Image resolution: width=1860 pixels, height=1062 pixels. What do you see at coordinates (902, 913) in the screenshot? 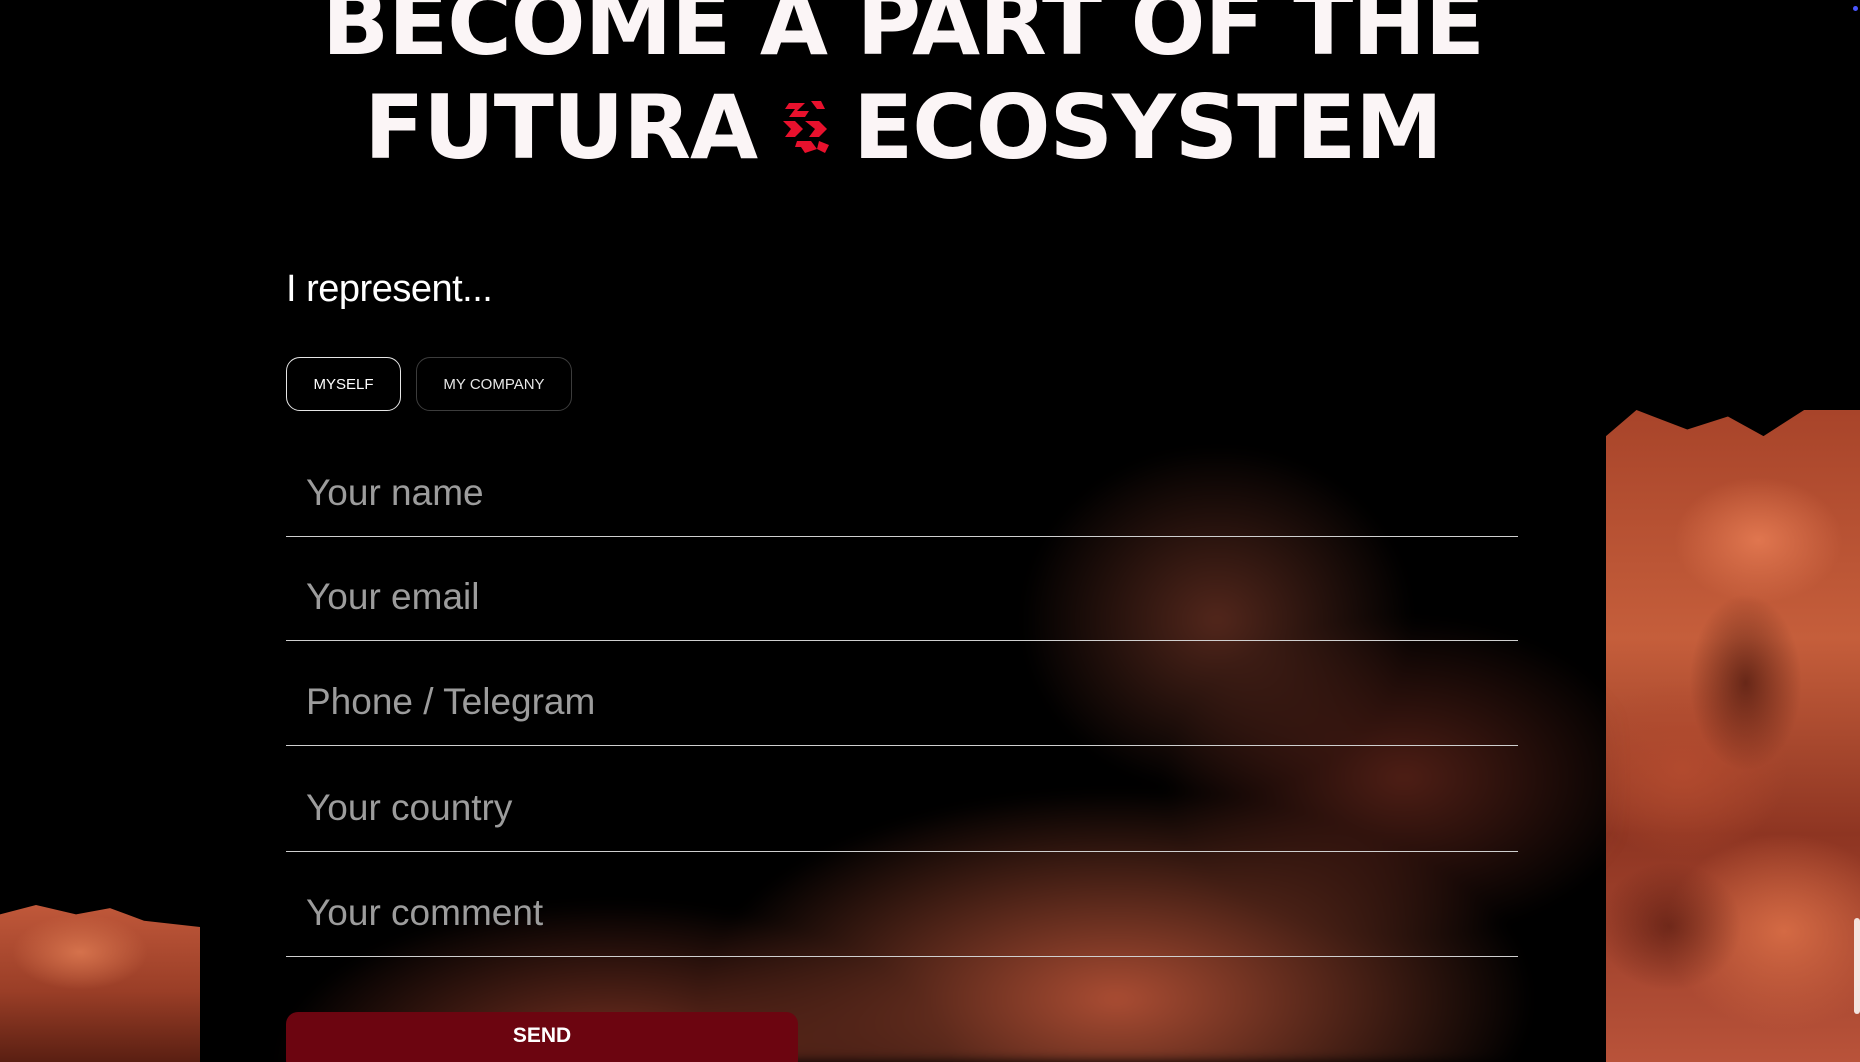
I see `comment-input` at bounding box center [902, 913].